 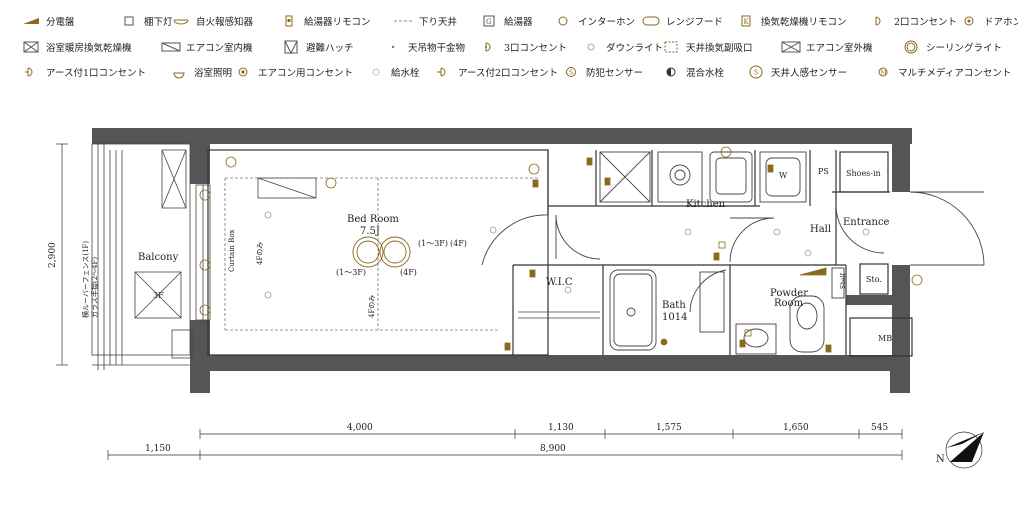 I want to click on kitchen-label: Kitchen, so click(x=706, y=204).